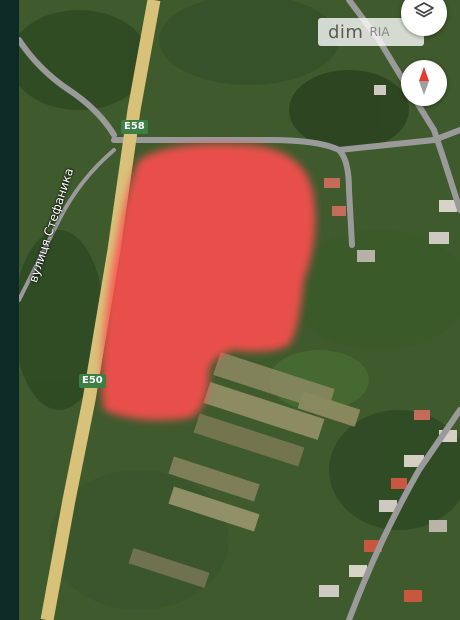 This screenshot has height=620, width=460. I want to click on compass-icon, so click(424, 83).